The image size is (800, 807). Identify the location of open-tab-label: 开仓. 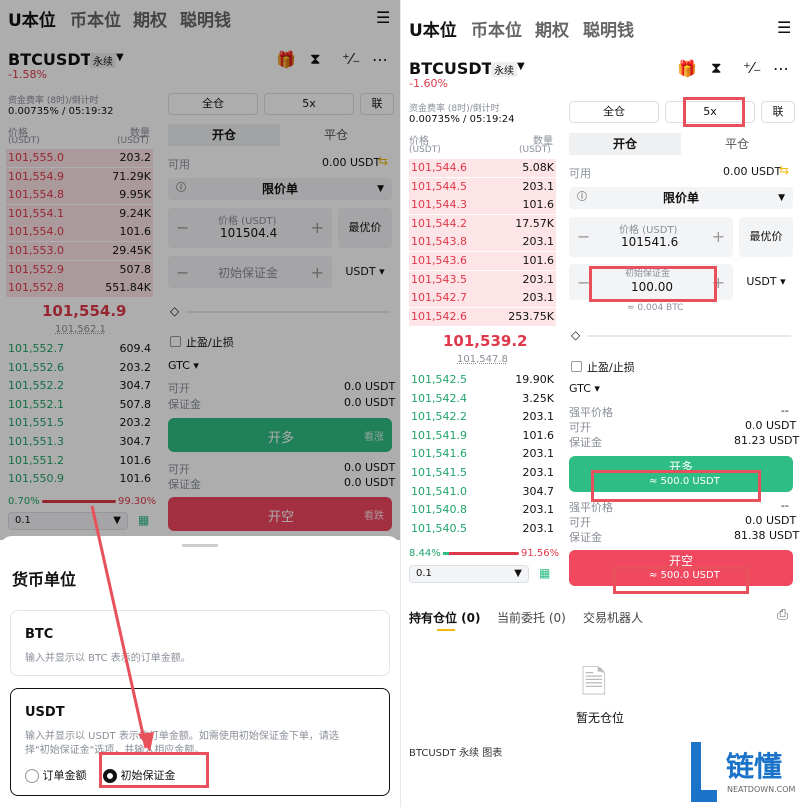
(624, 144).